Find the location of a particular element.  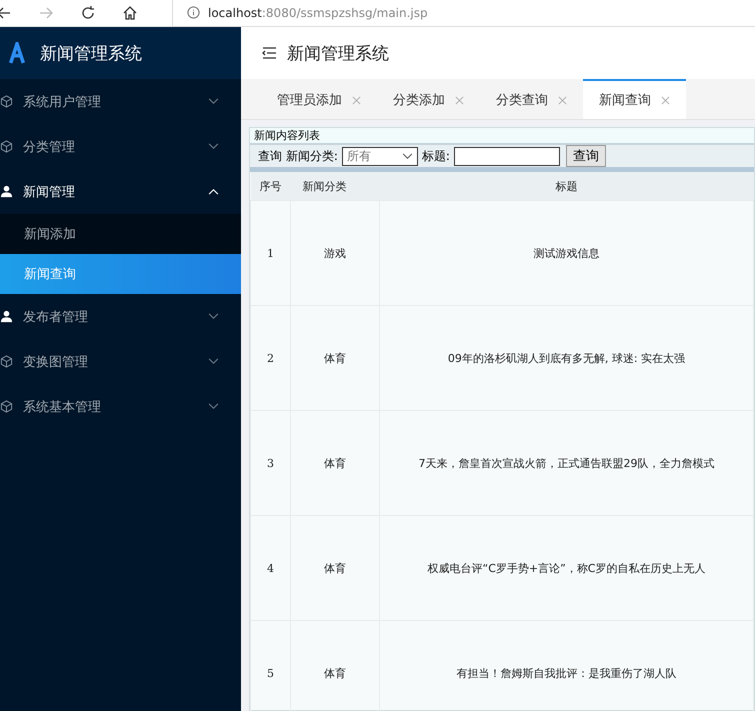

tab: 新闻查询 is located at coordinates (634, 99).